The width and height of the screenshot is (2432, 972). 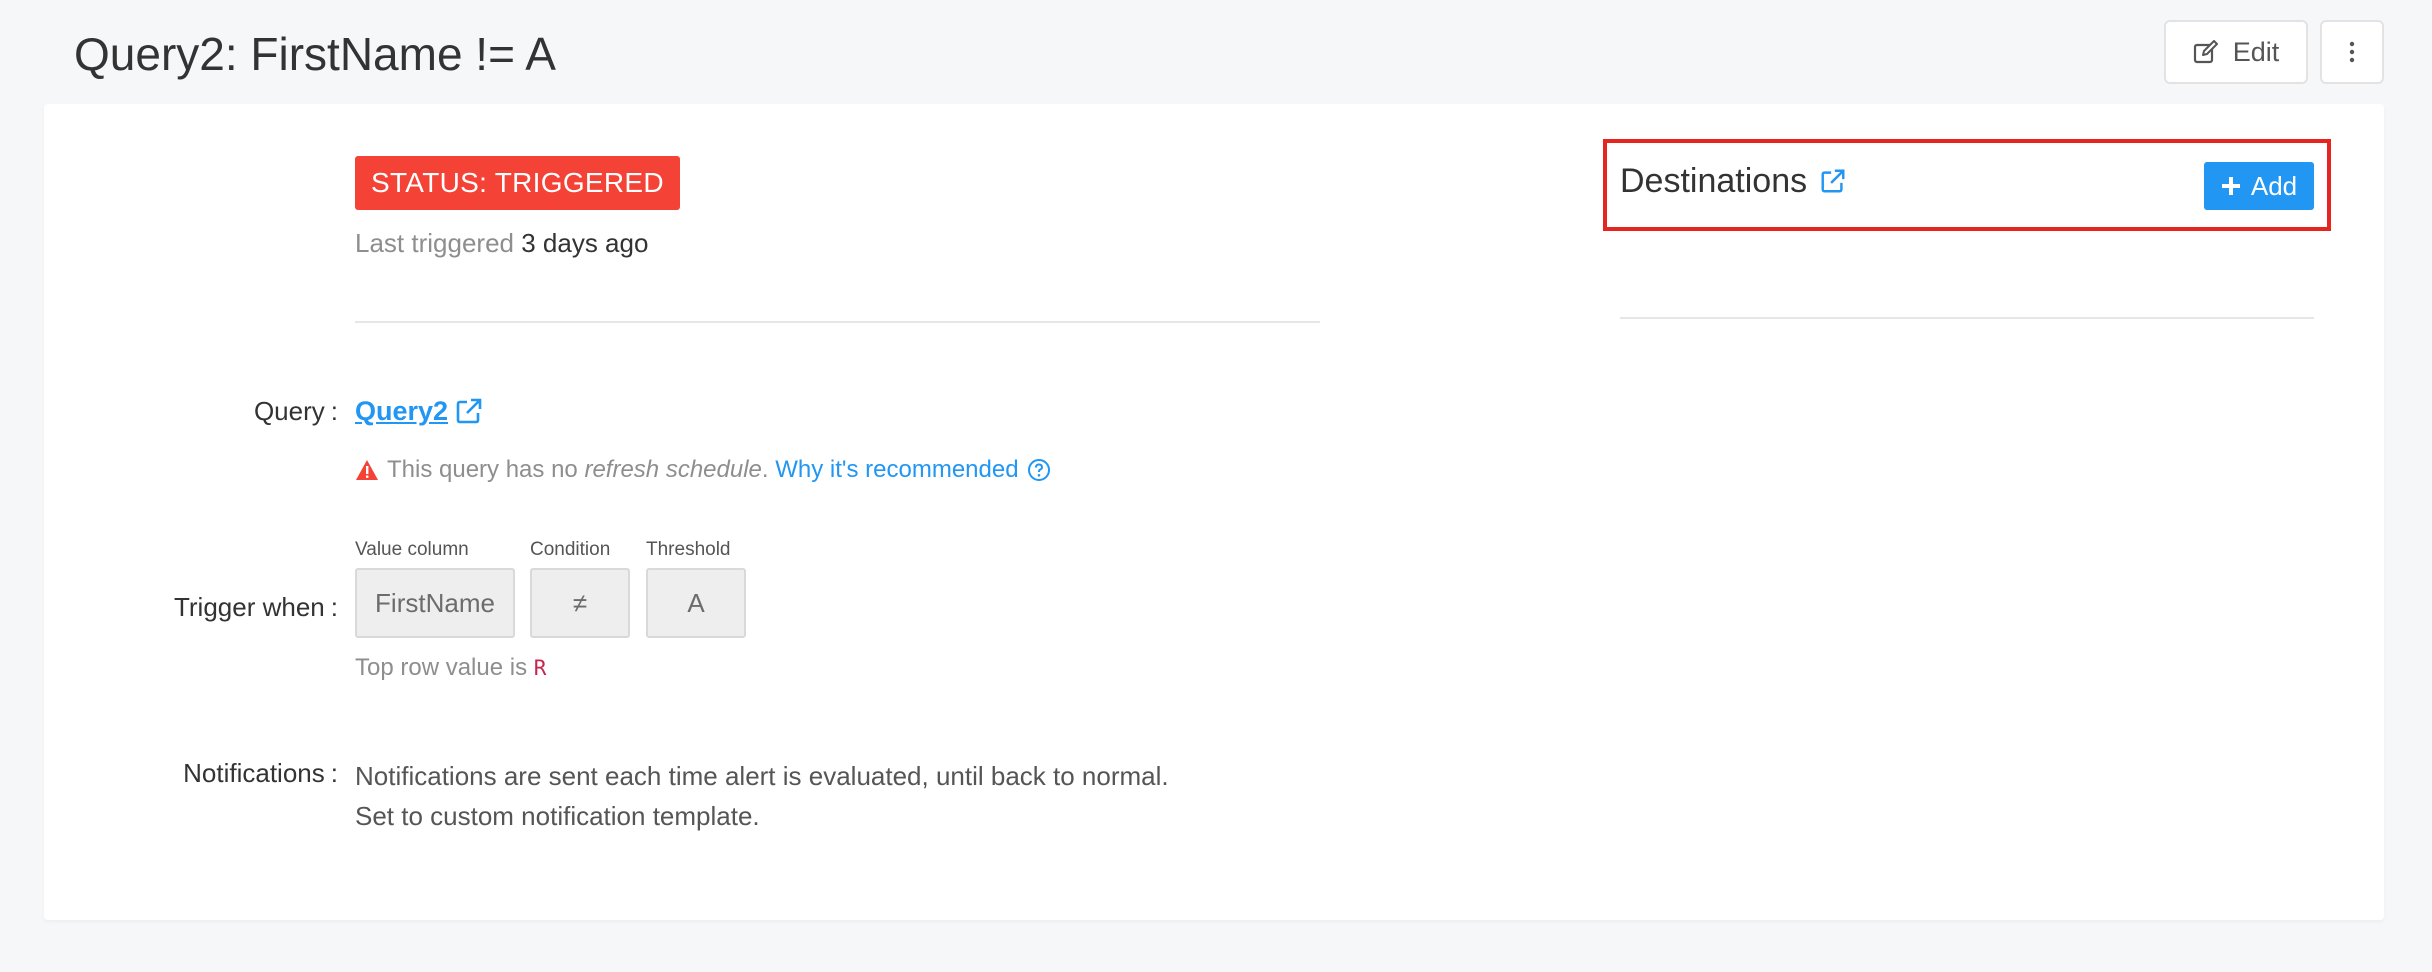 What do you see at coordinates (540, 668) in the screenshot?
I see `top-row-value-code: R` at bounding box center [540, 668].